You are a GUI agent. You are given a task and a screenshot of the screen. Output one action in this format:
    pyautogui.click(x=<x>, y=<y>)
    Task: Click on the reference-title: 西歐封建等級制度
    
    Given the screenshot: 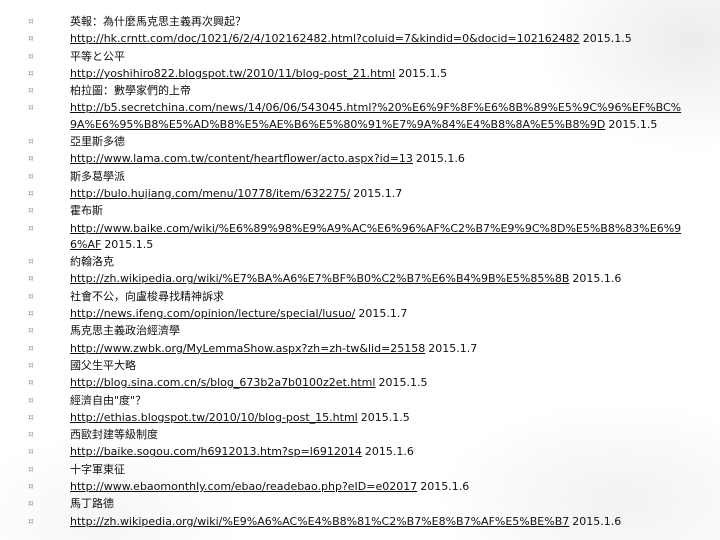 What is the action you would take?
    pyautogui.click(x=114, y=435)
    